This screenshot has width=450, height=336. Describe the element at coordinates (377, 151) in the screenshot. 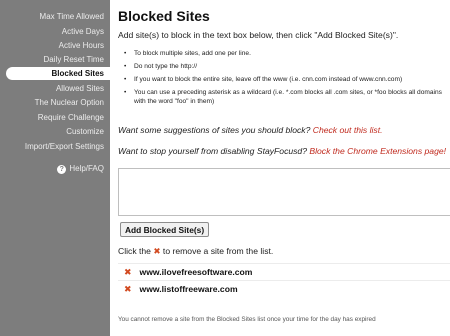

I see `block-extensions-link: Block the Chrome Extensions page!` at that location.